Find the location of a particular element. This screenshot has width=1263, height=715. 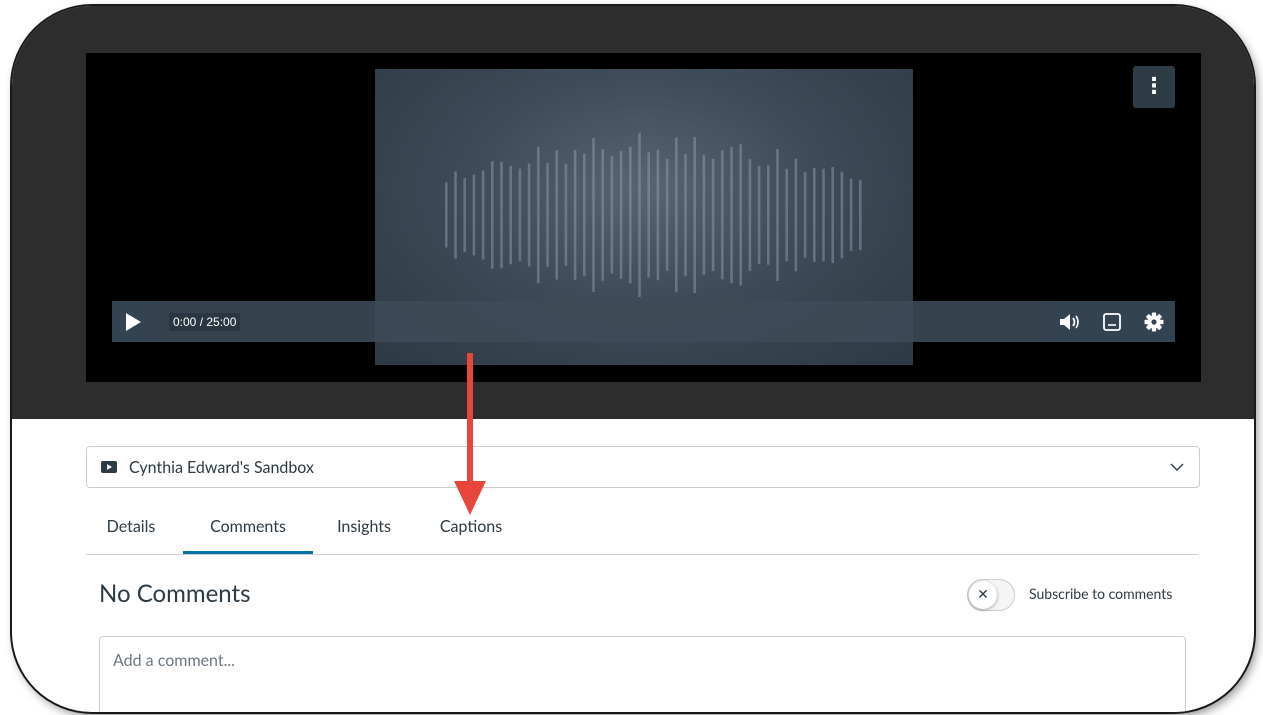

volume-button is located at coordinates (1070, 322).